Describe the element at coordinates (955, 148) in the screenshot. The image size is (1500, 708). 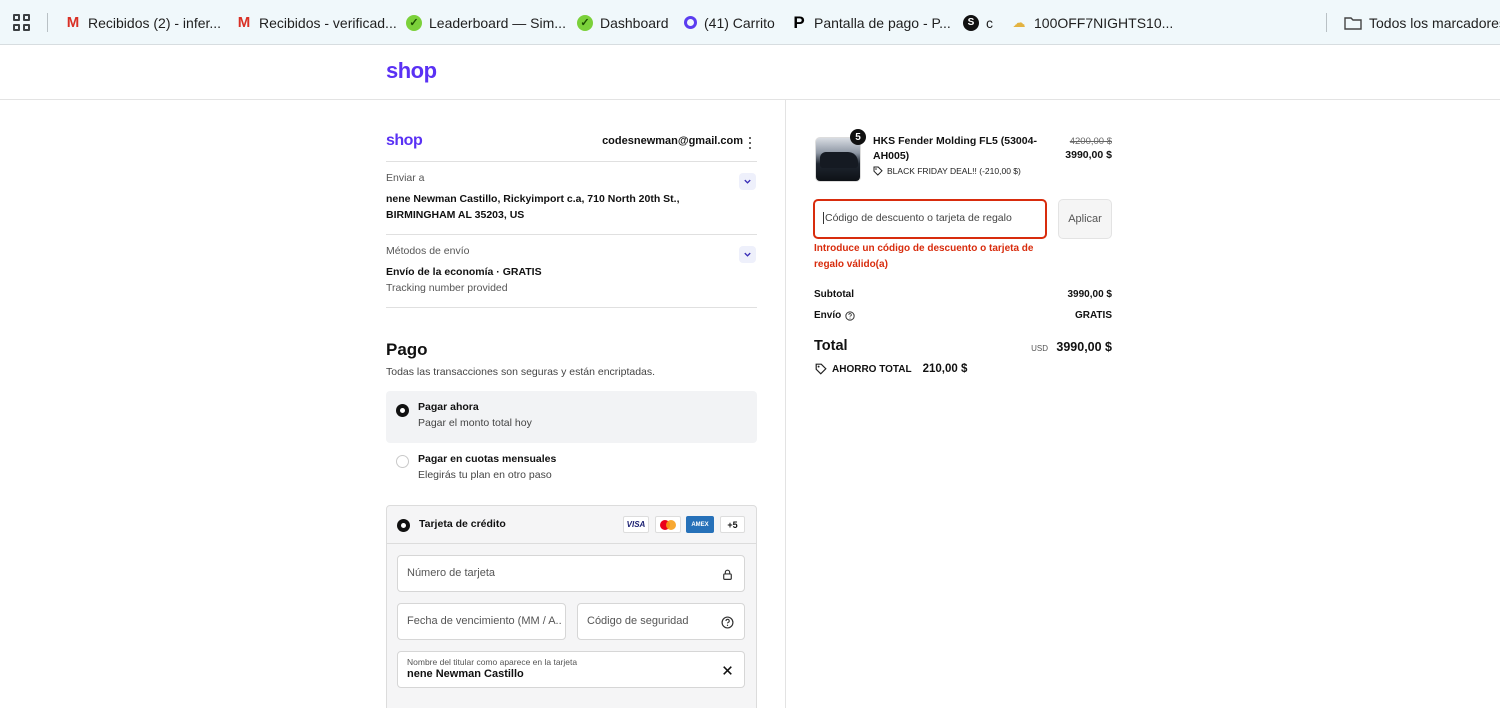
I see `product-name: HKS Fender Molding FL5 (53004-AH005)` at that location.